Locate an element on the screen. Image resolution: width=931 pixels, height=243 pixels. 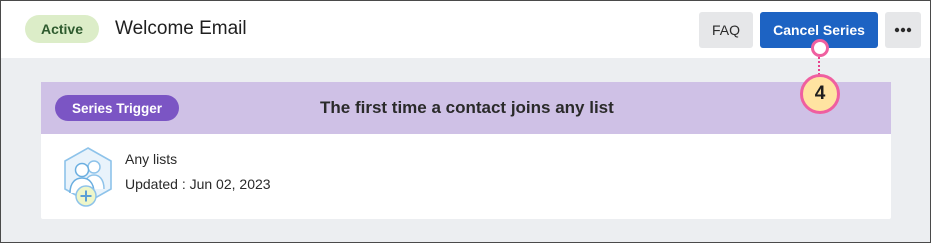
more-horizontal-icon is located at coordinates (903, 30).